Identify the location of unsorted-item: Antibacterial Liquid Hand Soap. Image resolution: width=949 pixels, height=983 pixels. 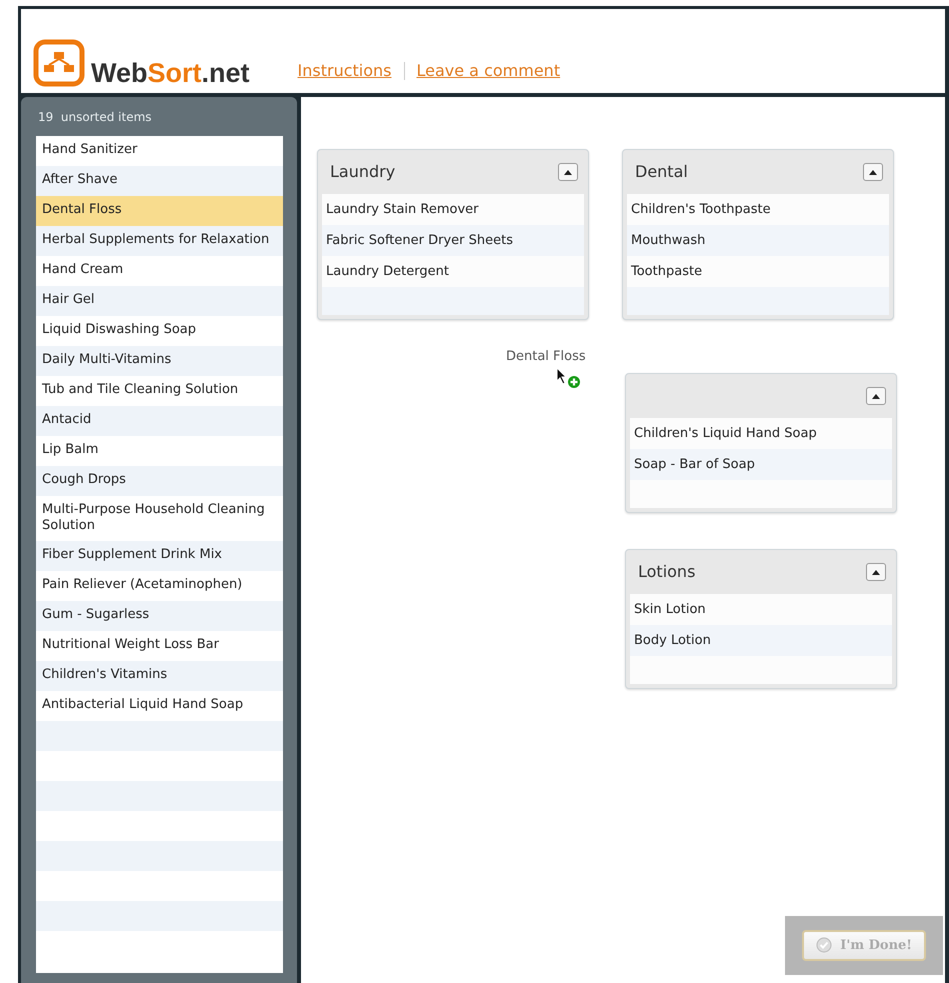
(159, 705).